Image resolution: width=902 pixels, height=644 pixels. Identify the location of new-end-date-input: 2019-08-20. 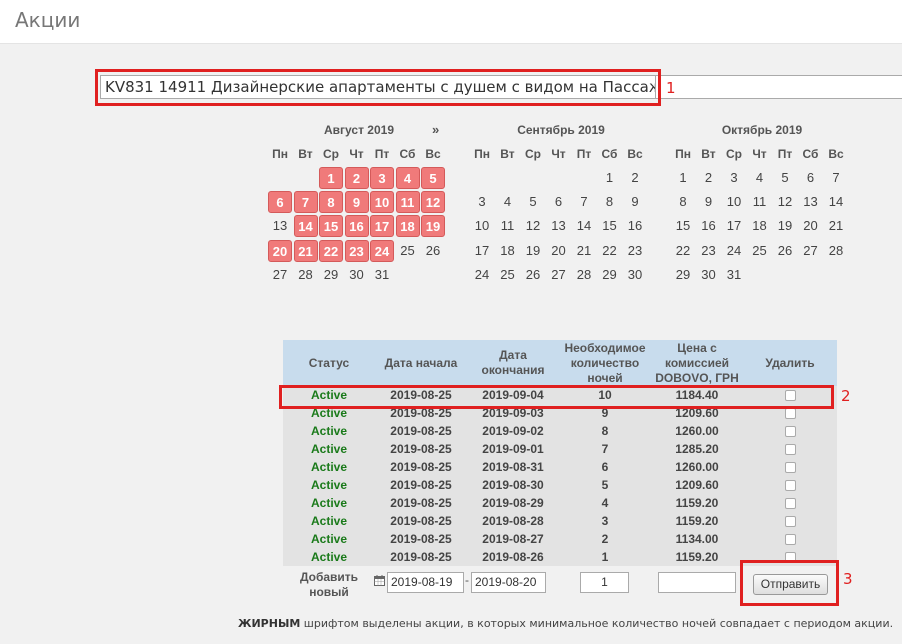
(508, 582).